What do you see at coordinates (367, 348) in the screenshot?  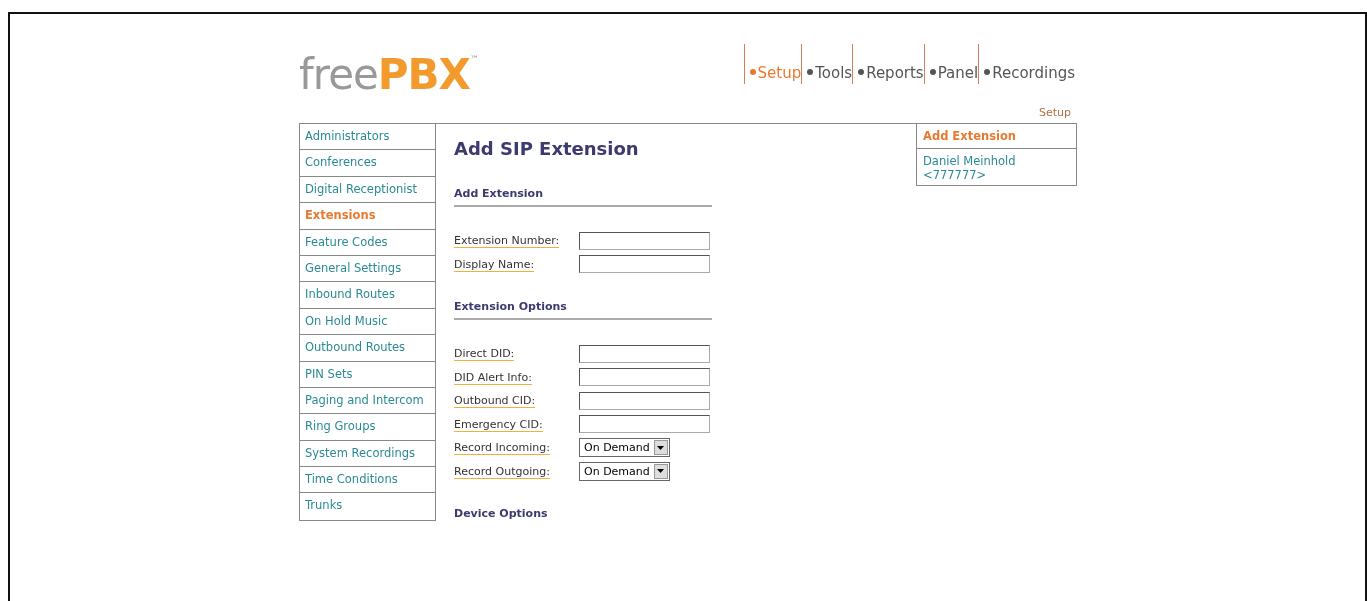 I see `sidebar-item: Outbound Routes` at bounding box center [367, 348].